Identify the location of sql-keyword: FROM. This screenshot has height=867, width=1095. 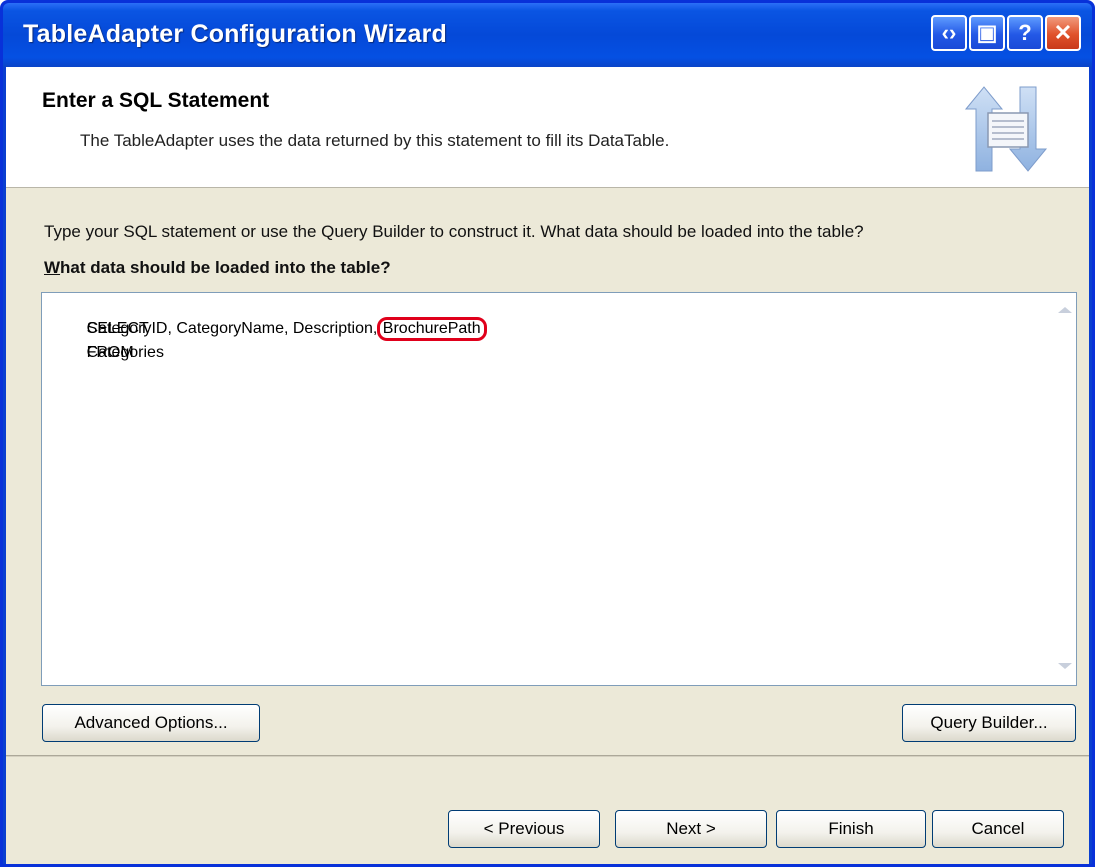
(110, 352).